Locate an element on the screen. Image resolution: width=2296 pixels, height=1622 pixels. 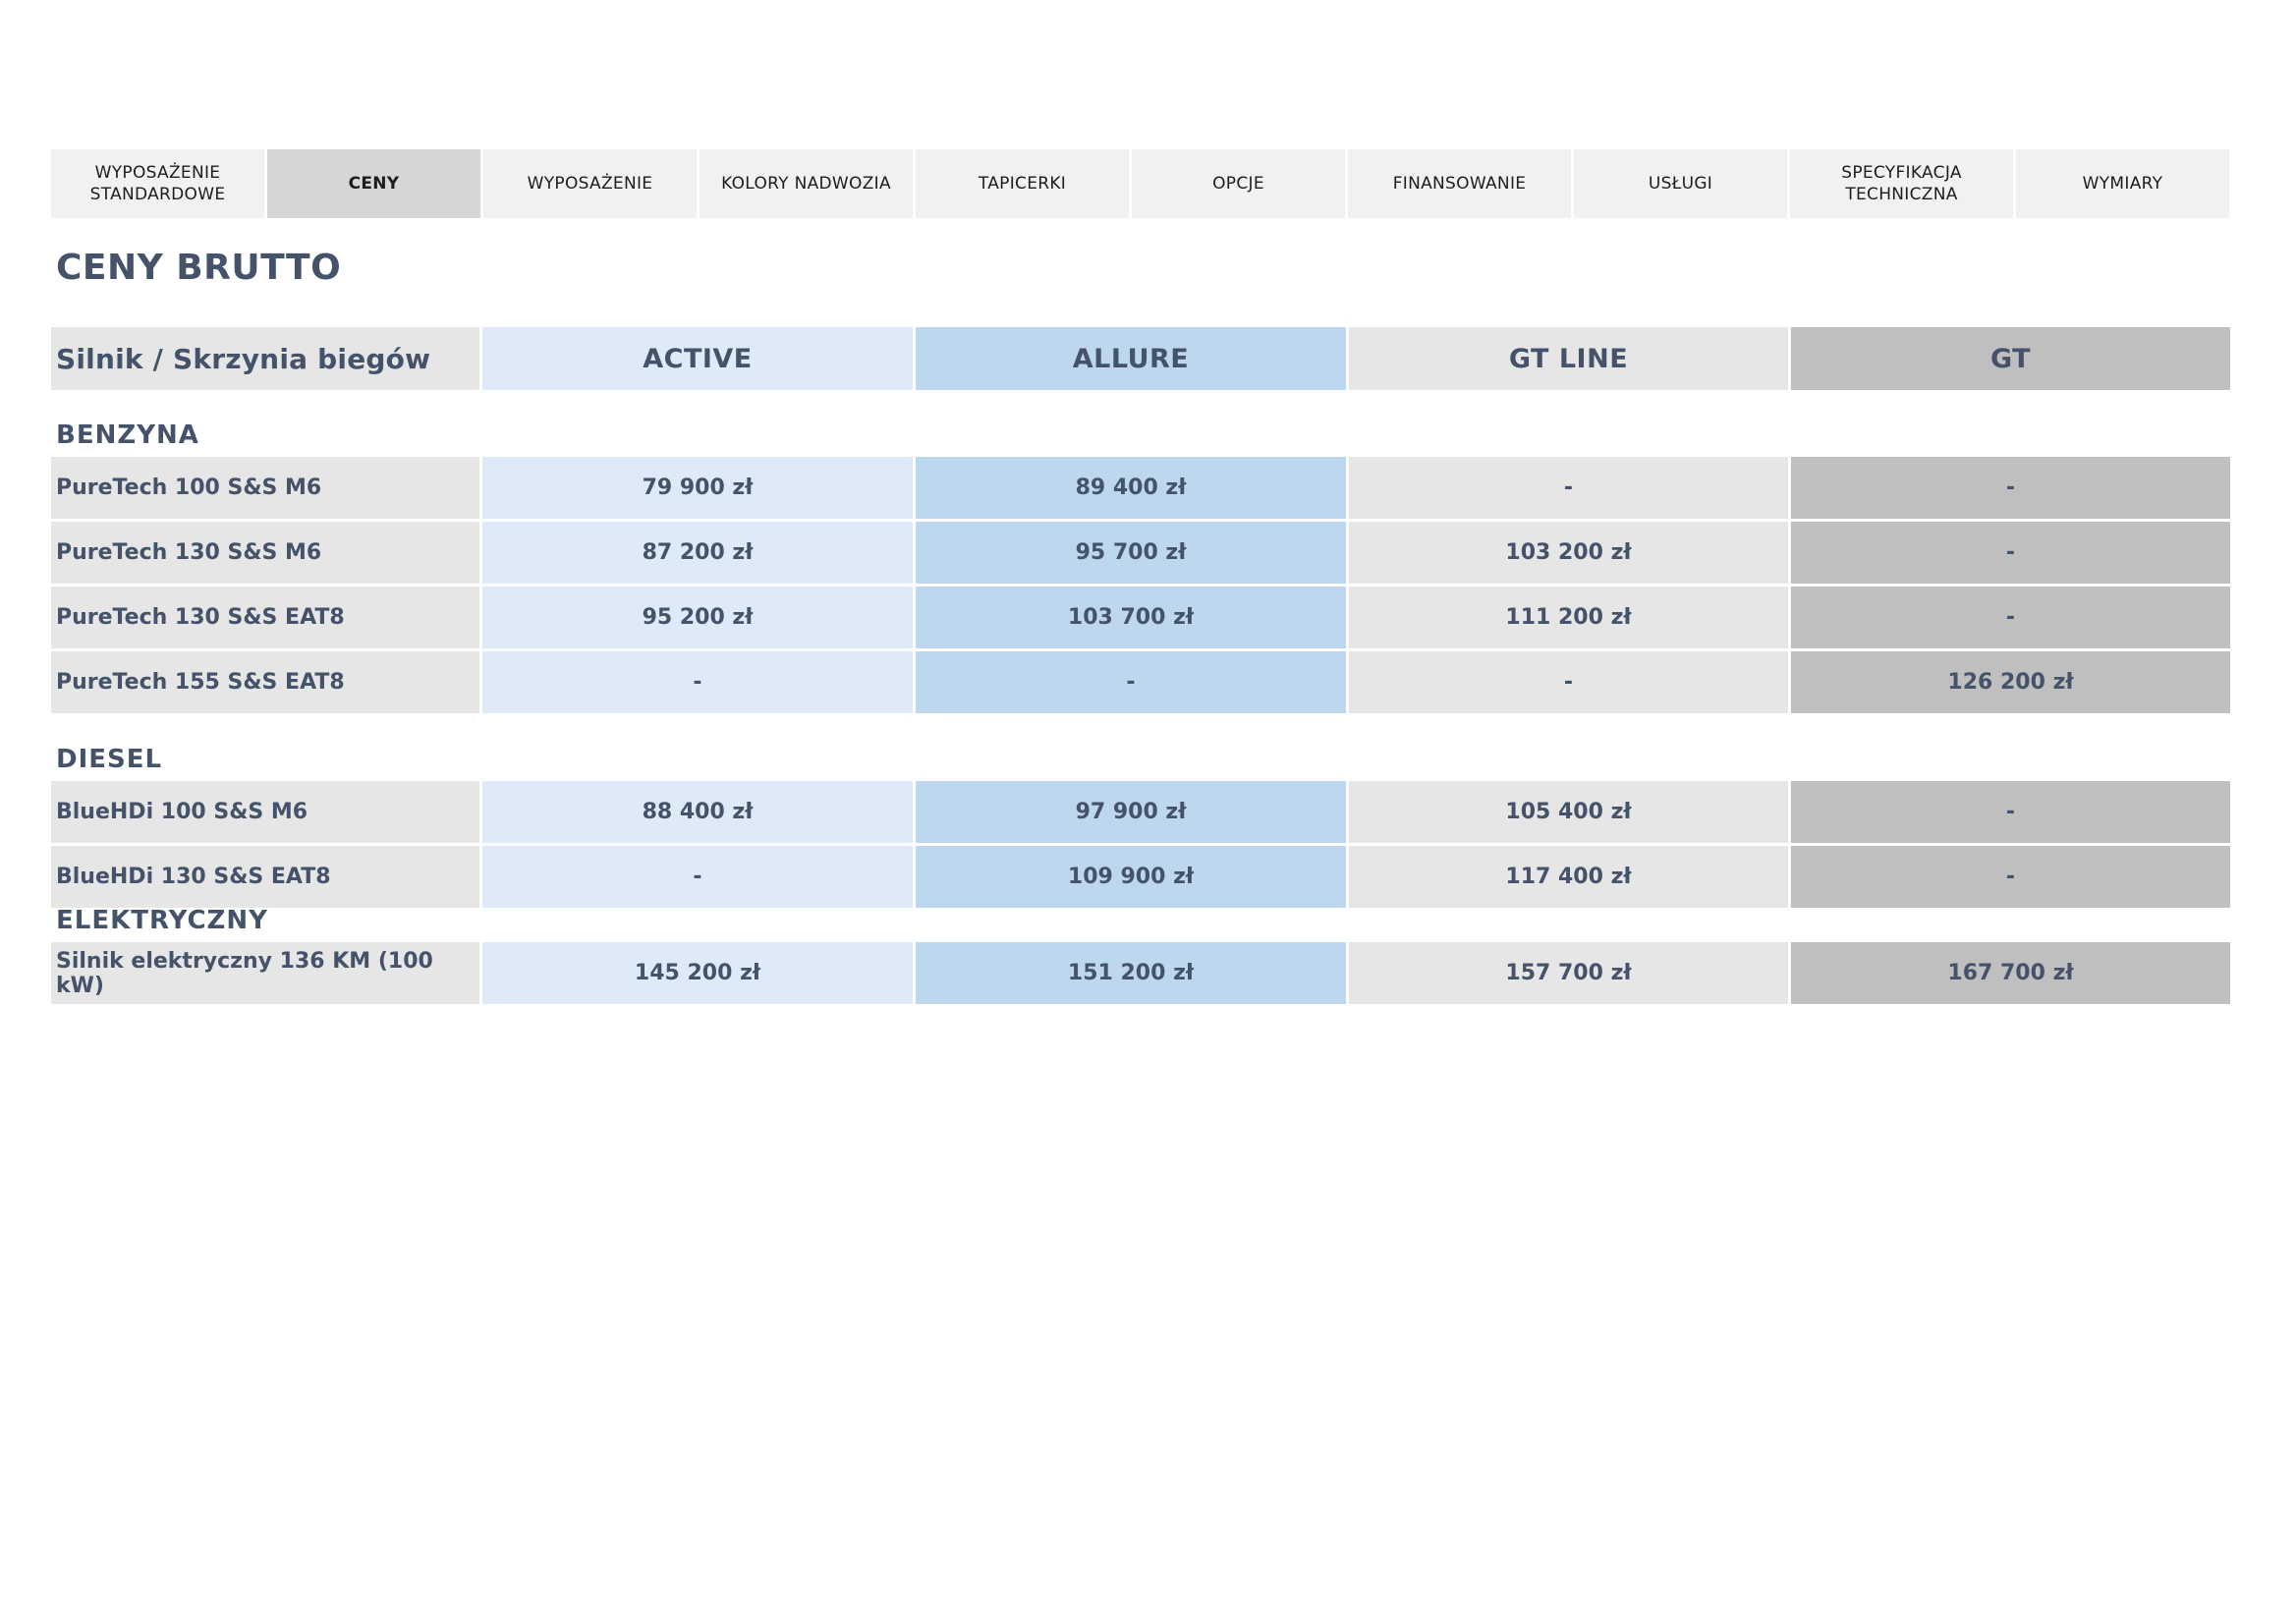
price-cell: 111 200 zł is located at coordinates (1568, 617).